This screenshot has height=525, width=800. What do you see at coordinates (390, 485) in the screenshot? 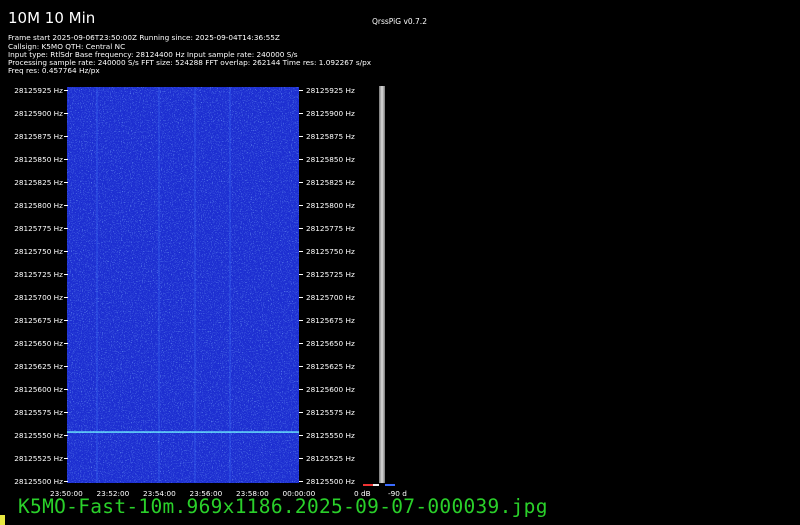
I see `colorbar-blue-mark` at bounding box center [390, 485].